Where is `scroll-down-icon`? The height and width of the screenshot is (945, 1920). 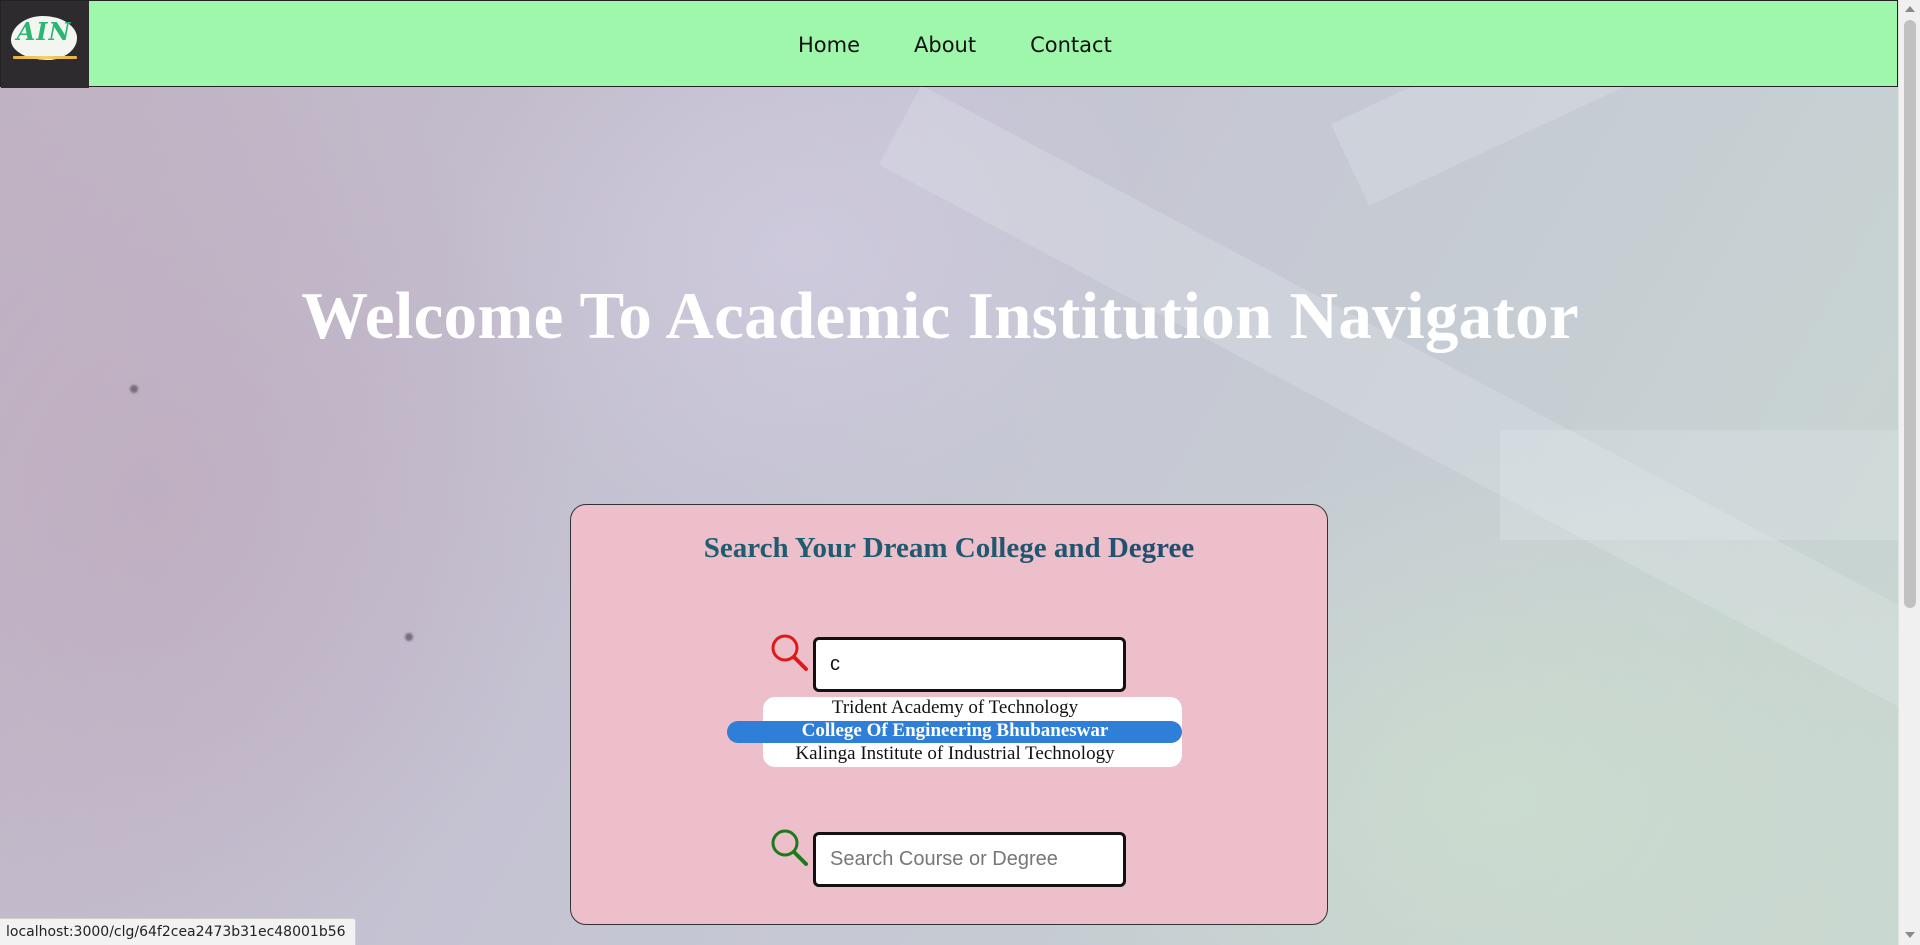
scroll-down-icon is located at coordinates (1910, 935).